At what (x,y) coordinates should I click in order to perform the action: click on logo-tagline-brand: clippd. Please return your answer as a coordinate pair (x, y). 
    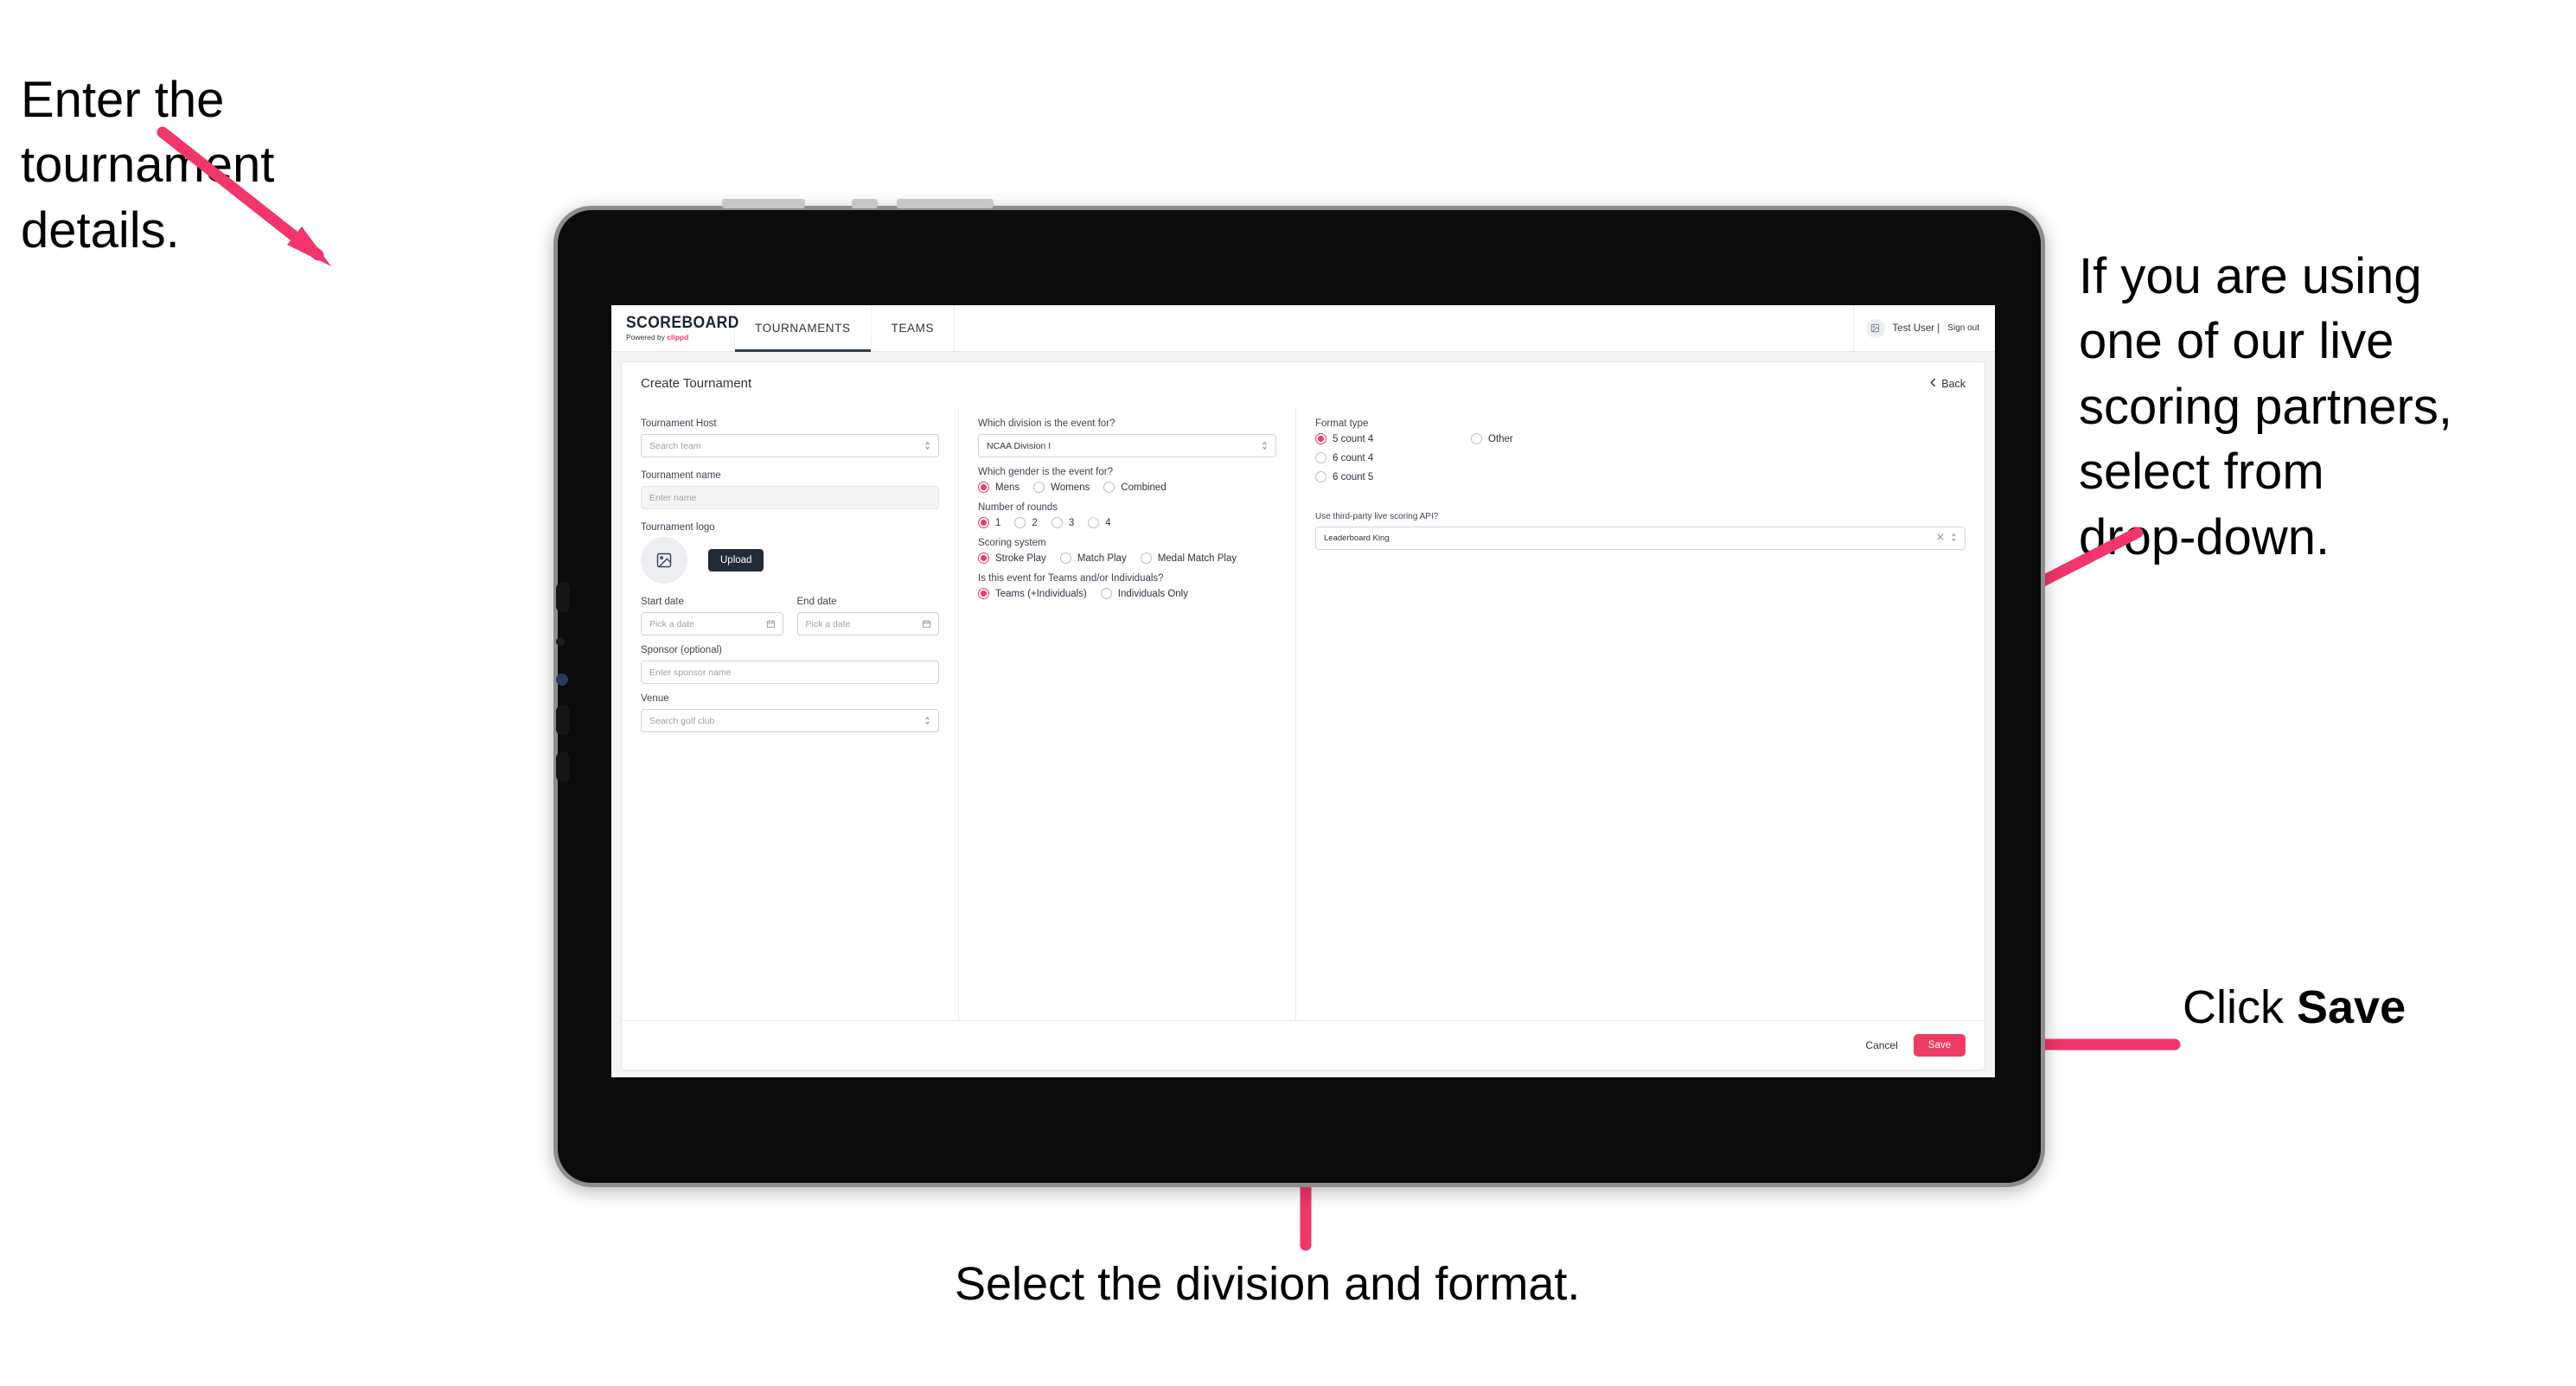
    Looking at the image, I should click on (678, 338).